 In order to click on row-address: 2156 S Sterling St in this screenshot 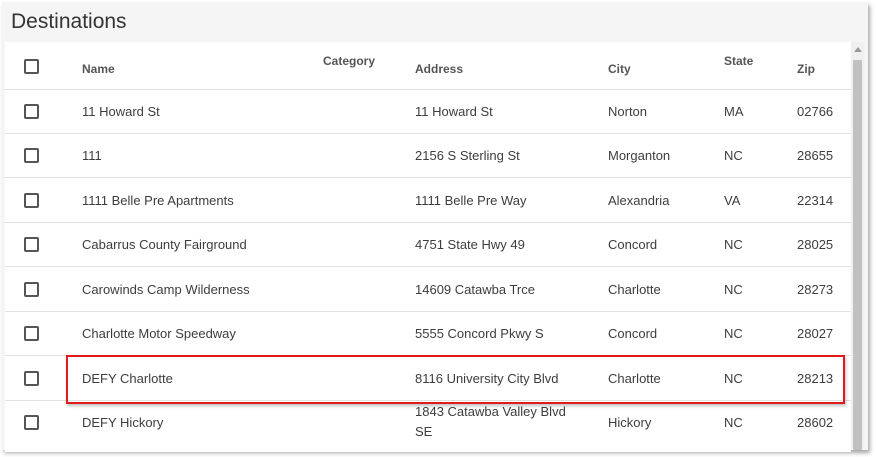, I will do `click(467, 155)`.